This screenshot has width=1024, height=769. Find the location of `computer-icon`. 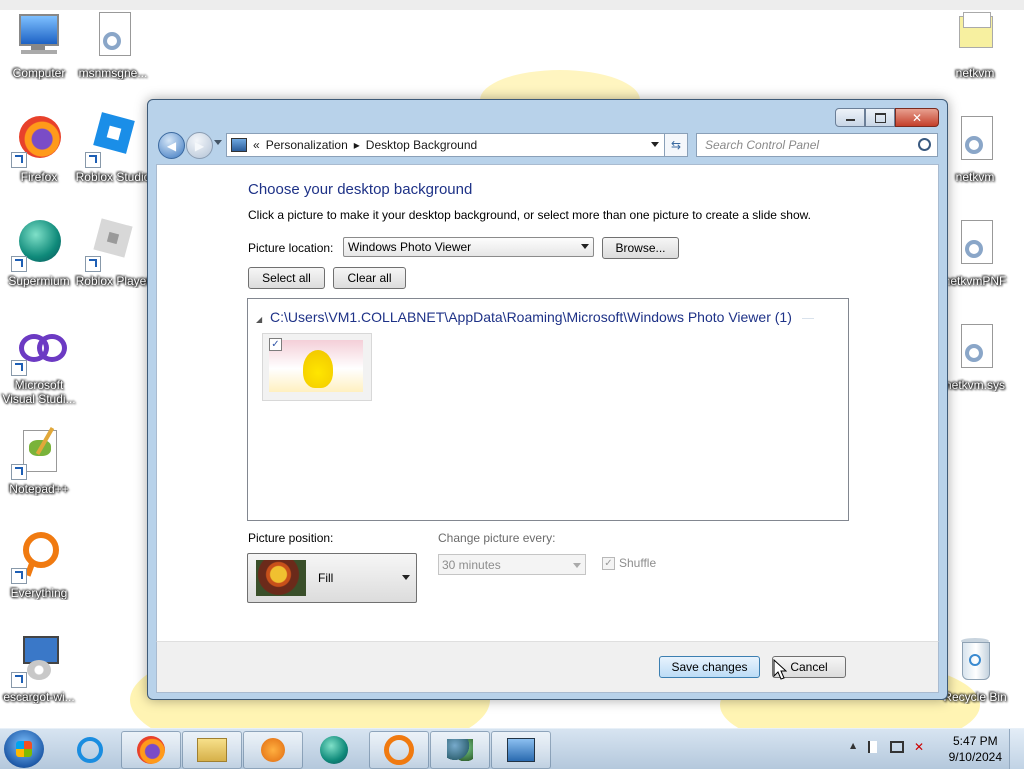

computer-icon is located at coordinates (39, 36).